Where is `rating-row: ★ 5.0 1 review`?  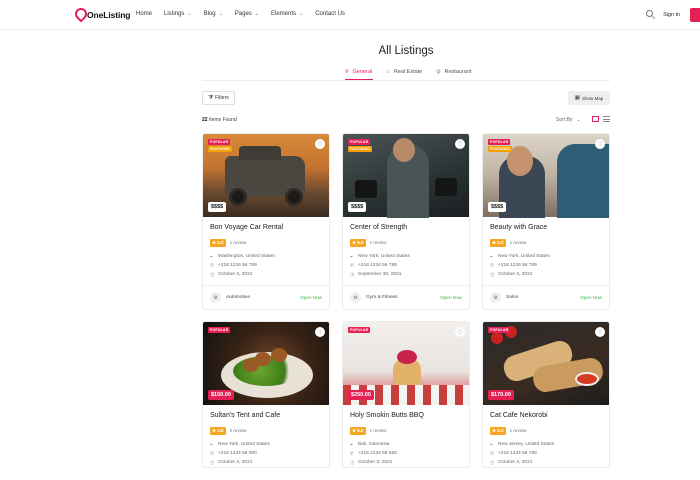
rating-row: ★ 5.0 1 review is located at coordinates (406, 430).